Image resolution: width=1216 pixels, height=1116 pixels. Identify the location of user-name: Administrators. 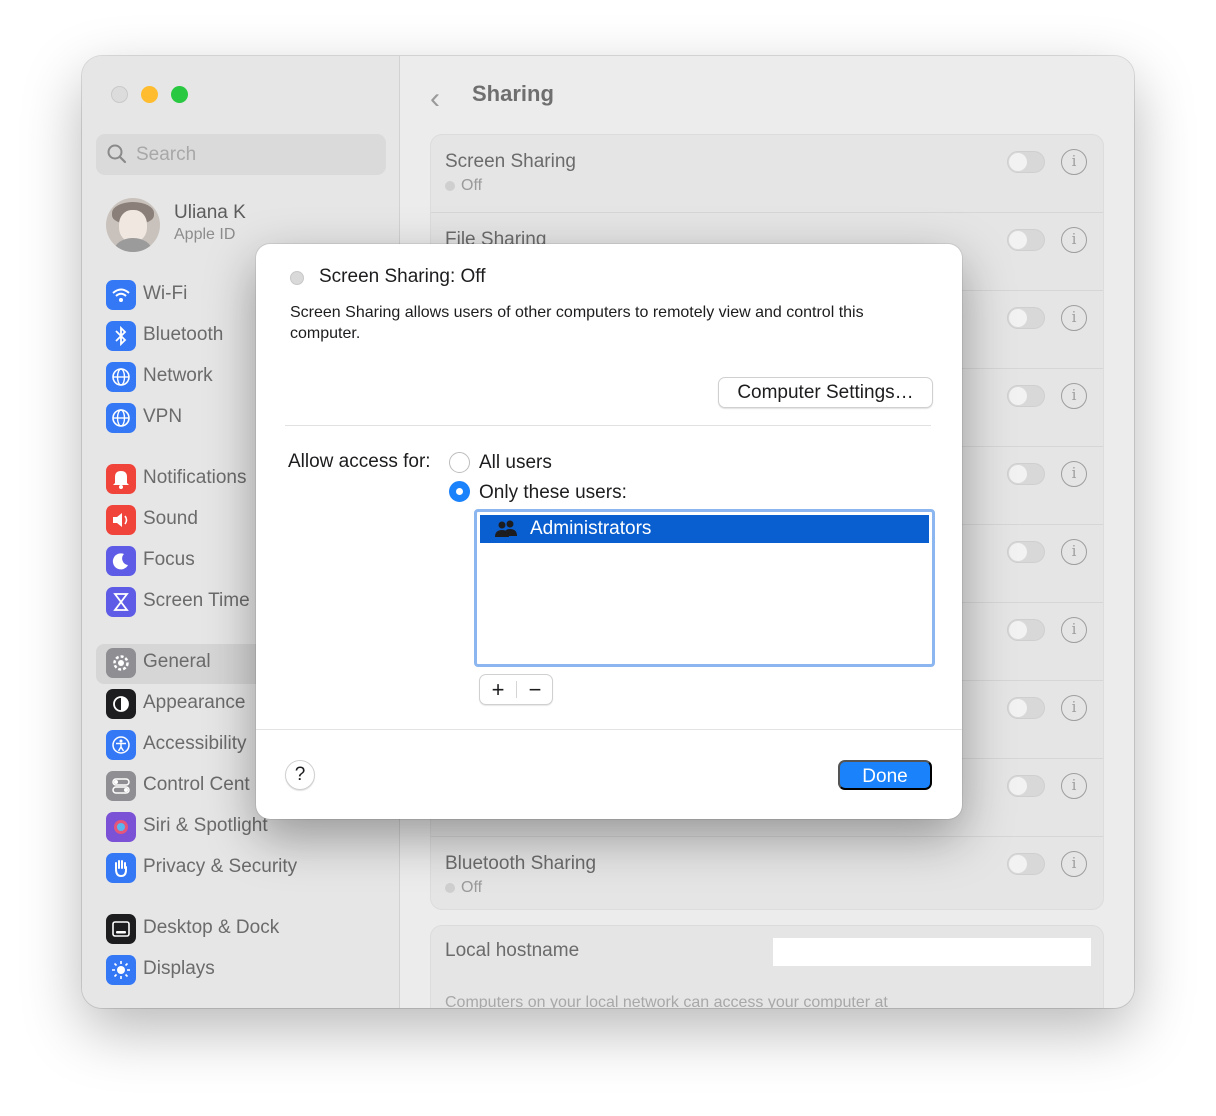
(591, 528).